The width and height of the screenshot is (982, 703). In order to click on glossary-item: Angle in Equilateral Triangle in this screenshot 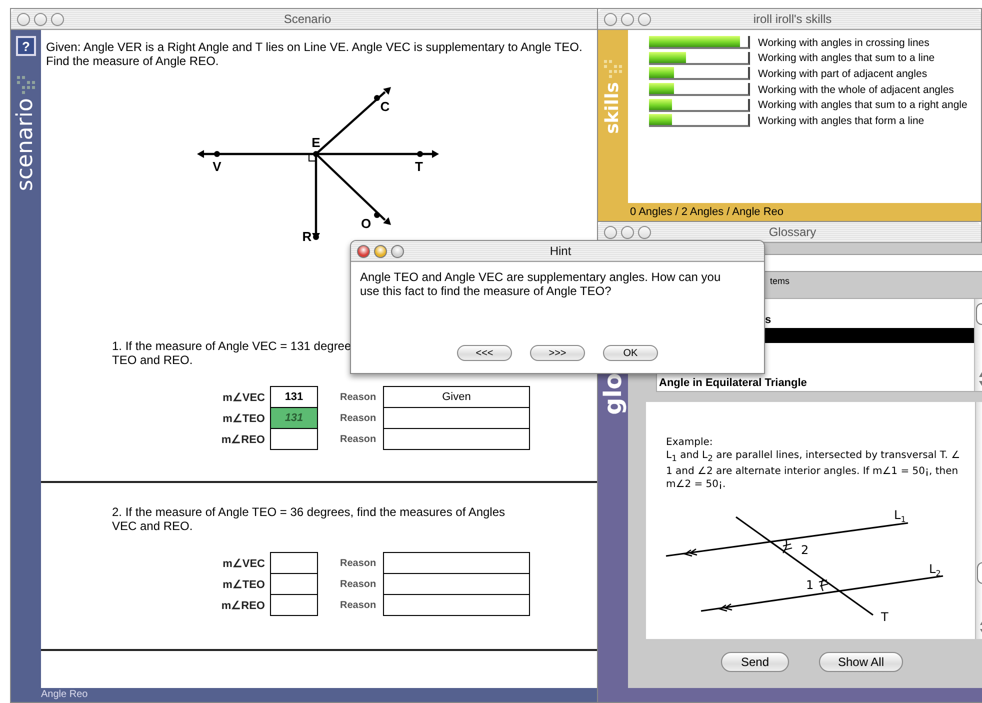, I will do `click(815, 383)`.